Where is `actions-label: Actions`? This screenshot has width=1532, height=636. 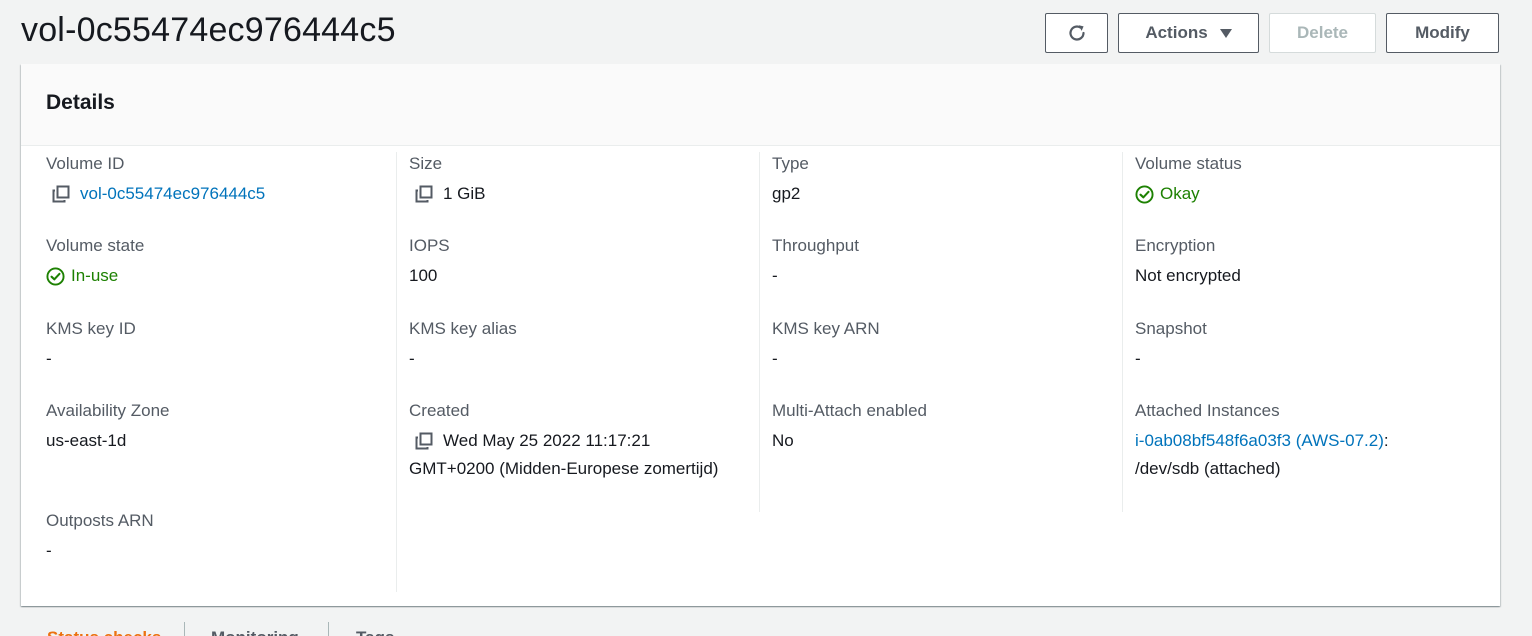
actions-label: Actions is located at coordinates (1176, 32).